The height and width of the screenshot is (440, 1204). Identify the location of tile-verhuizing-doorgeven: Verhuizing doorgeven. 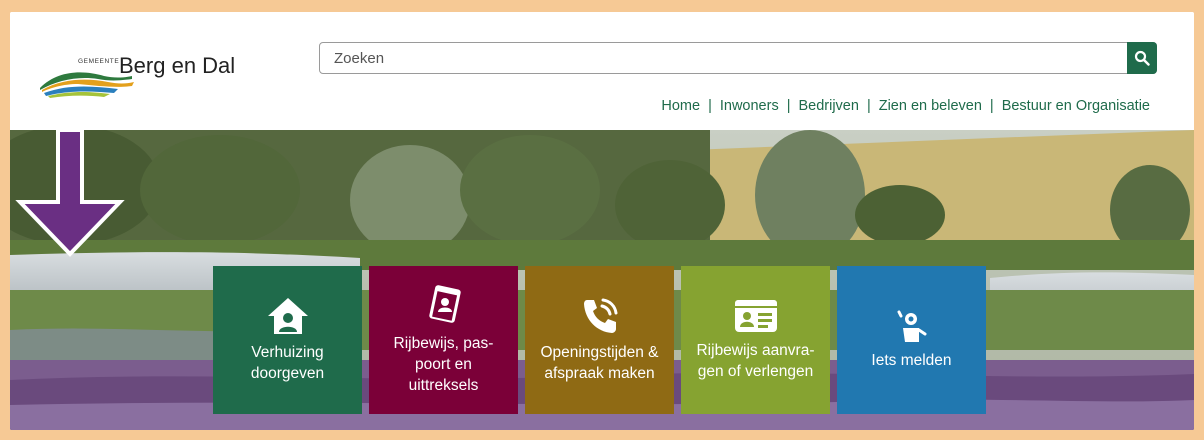
(287, 340).